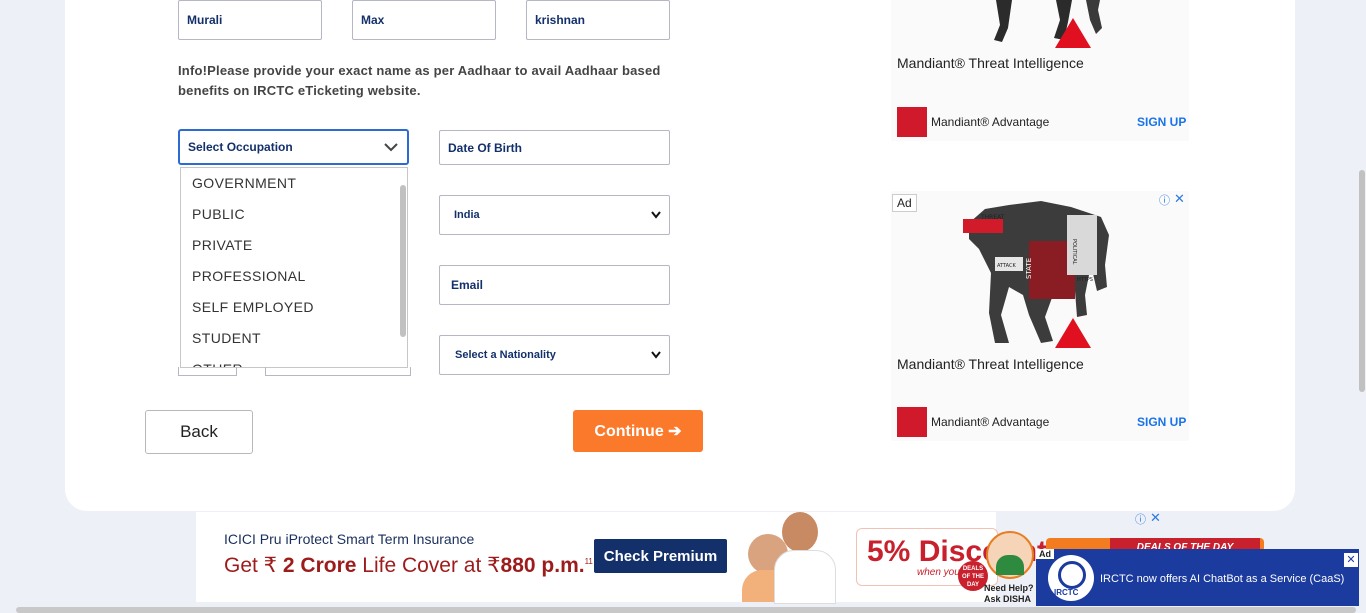 The image size is (1366, 613). I want to click on back-button: Back, so click(199, 432).